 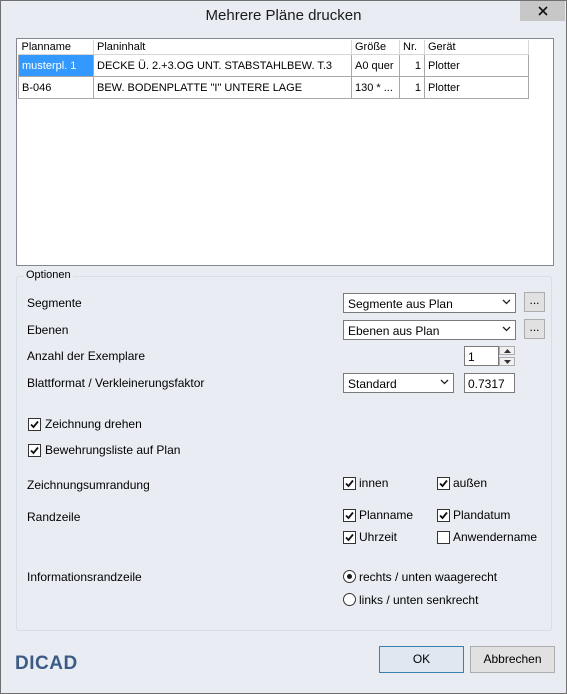 What do you see at coordinates (116, 383) in the screenshot?
I see `blattformat-label: Blattformat / Verkleinerungsfaktor` at bounding box center [116, 383].